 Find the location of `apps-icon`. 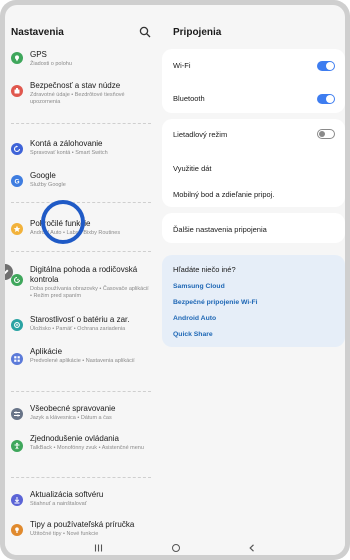

apps-icon is located at coordinates (17, 359).